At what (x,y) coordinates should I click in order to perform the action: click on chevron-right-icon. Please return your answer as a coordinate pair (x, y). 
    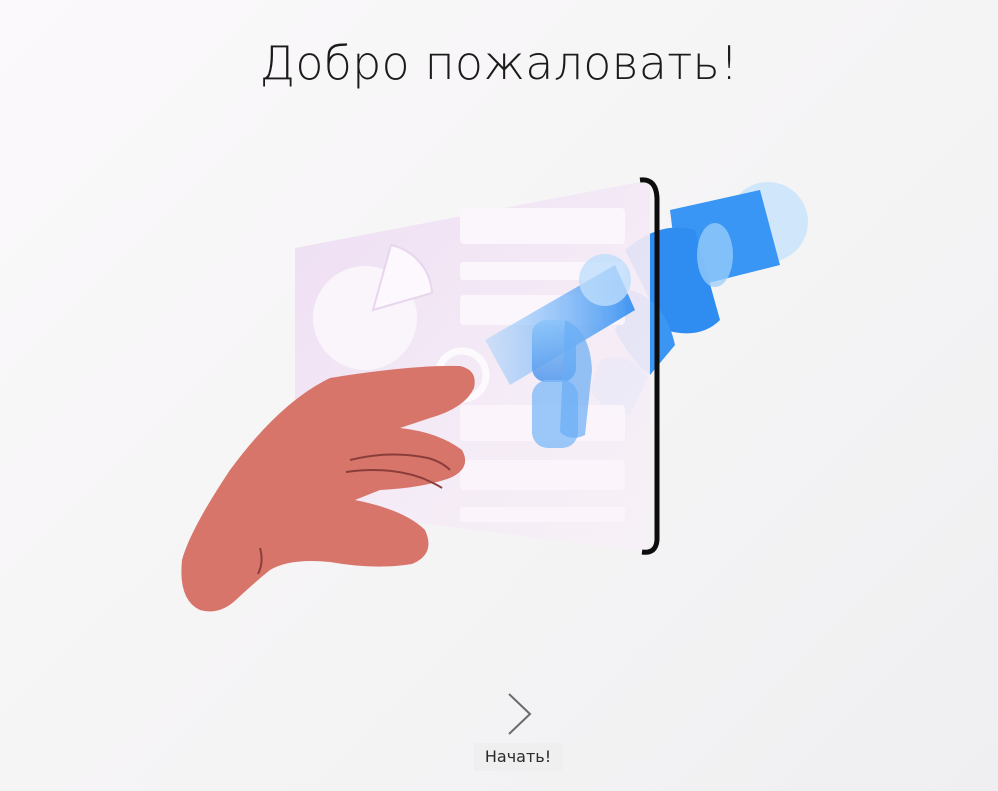
    Looking at the image, I should click on (520, 714).